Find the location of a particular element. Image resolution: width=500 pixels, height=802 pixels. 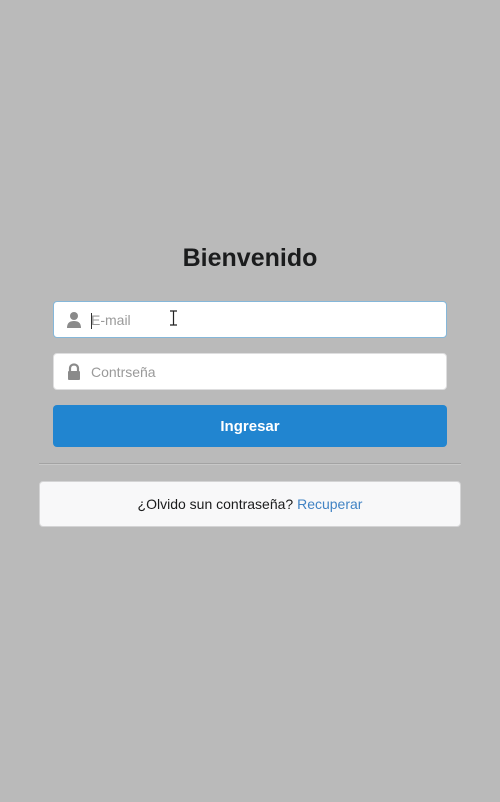

password-field-wrapper is located at coordinates (250, 371).